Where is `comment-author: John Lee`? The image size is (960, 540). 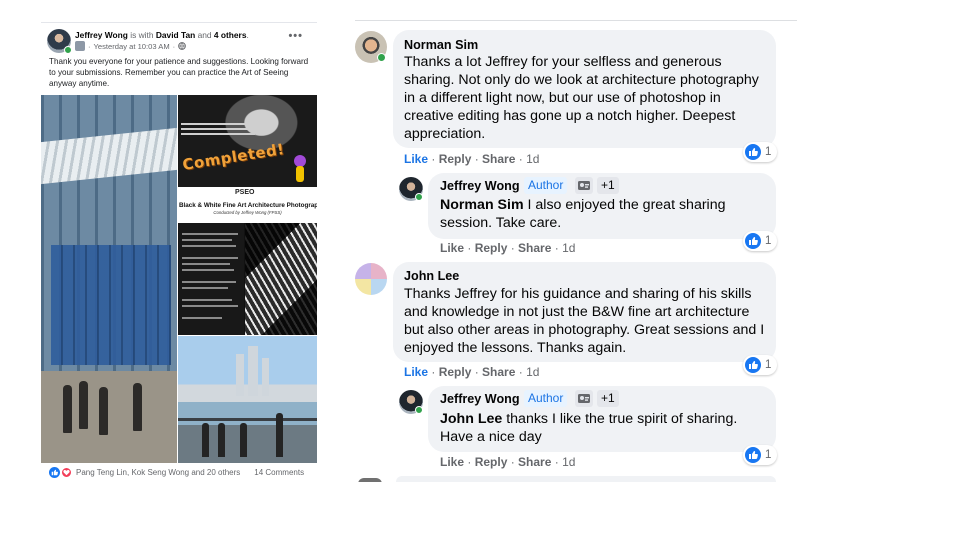 comment-author: John Lee is located at coordinates (431, 276).